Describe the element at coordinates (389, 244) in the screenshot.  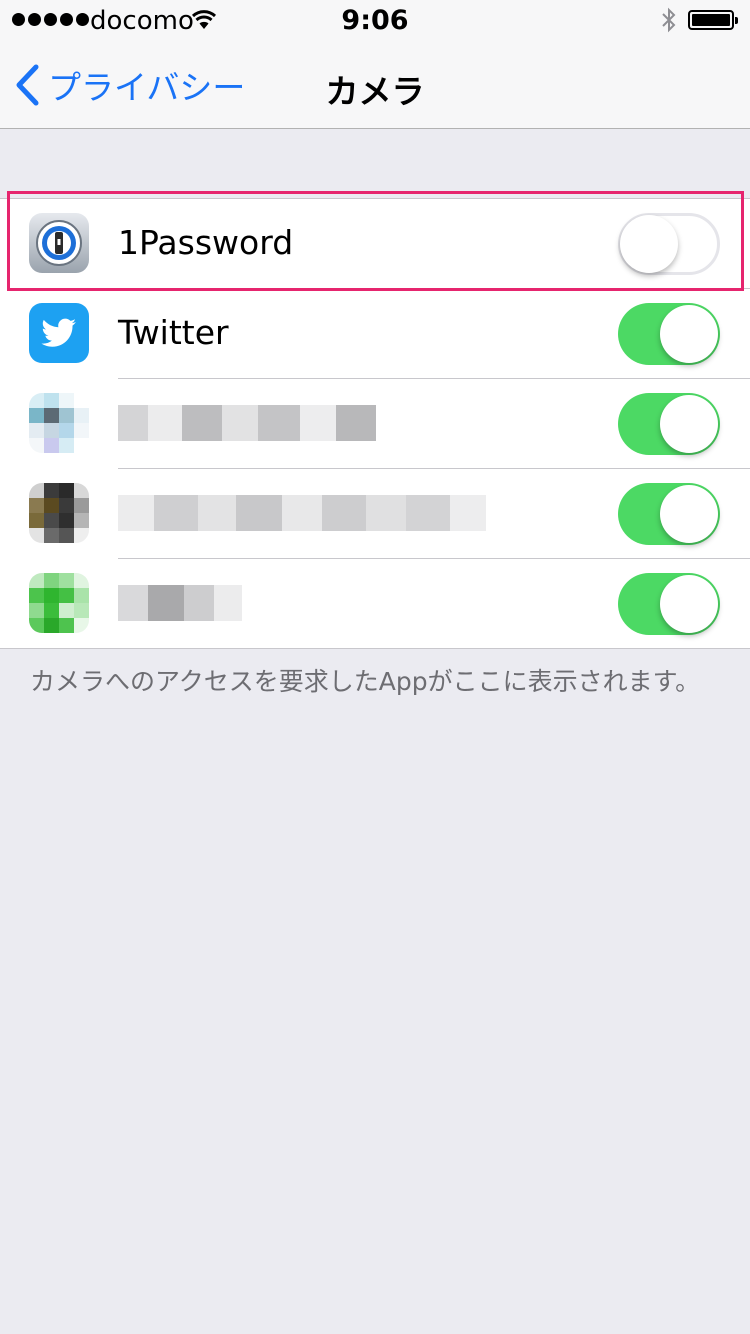
I see `list-item-1password: 1Password` at that location.